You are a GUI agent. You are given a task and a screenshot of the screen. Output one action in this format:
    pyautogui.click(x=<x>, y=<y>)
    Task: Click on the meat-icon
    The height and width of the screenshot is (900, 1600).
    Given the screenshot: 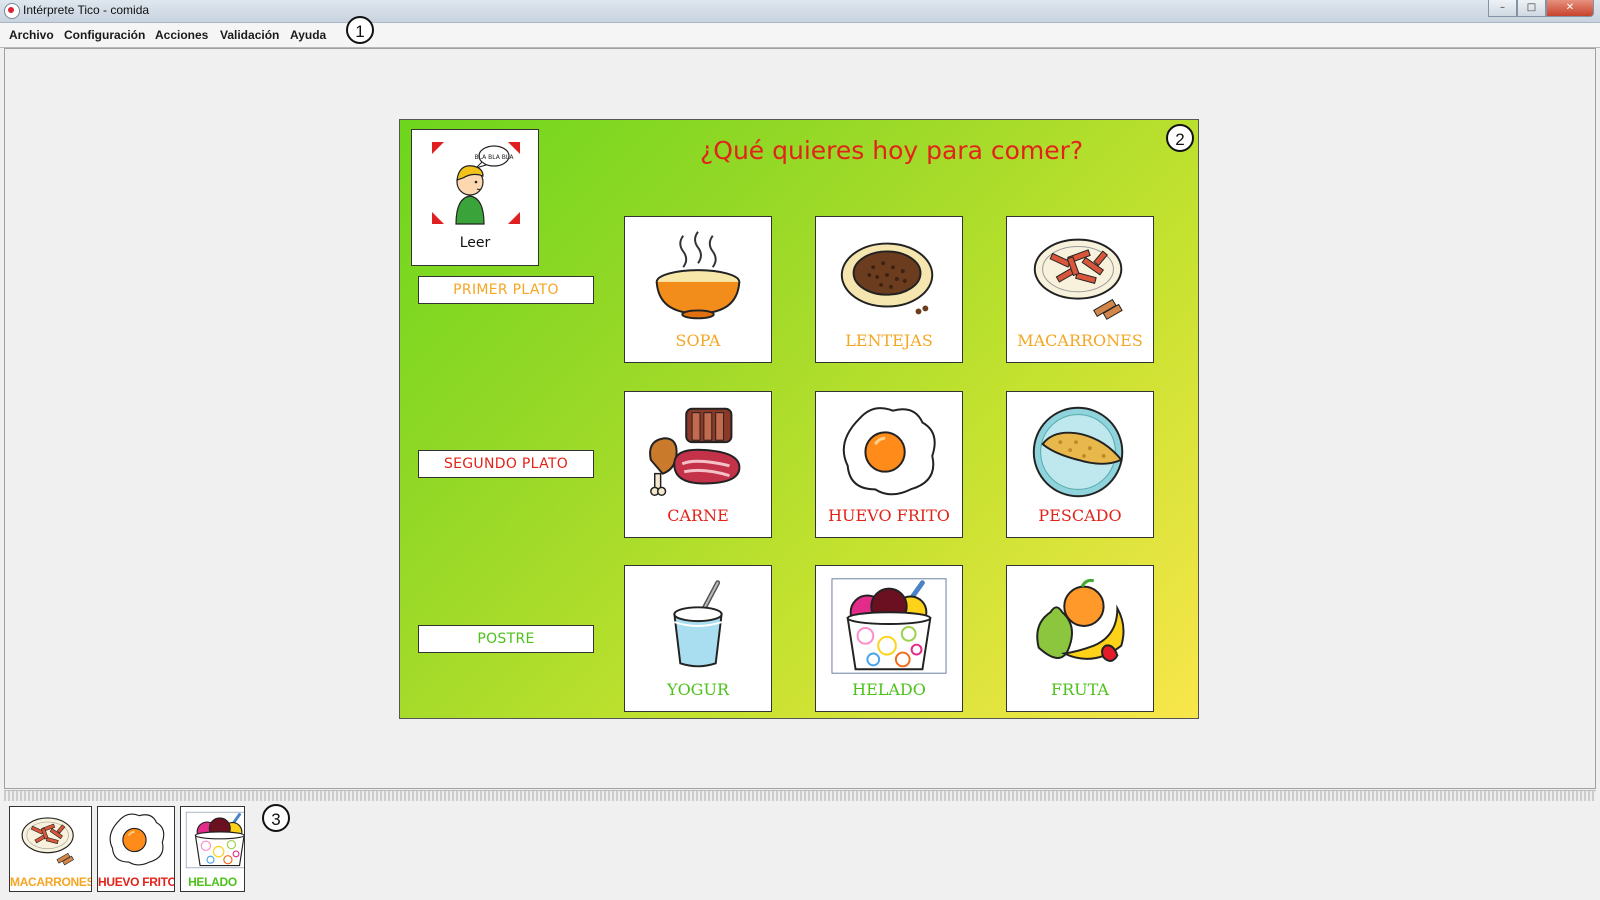 What is the action you would take?
    pyautogui.click(x=698, y=452)
    